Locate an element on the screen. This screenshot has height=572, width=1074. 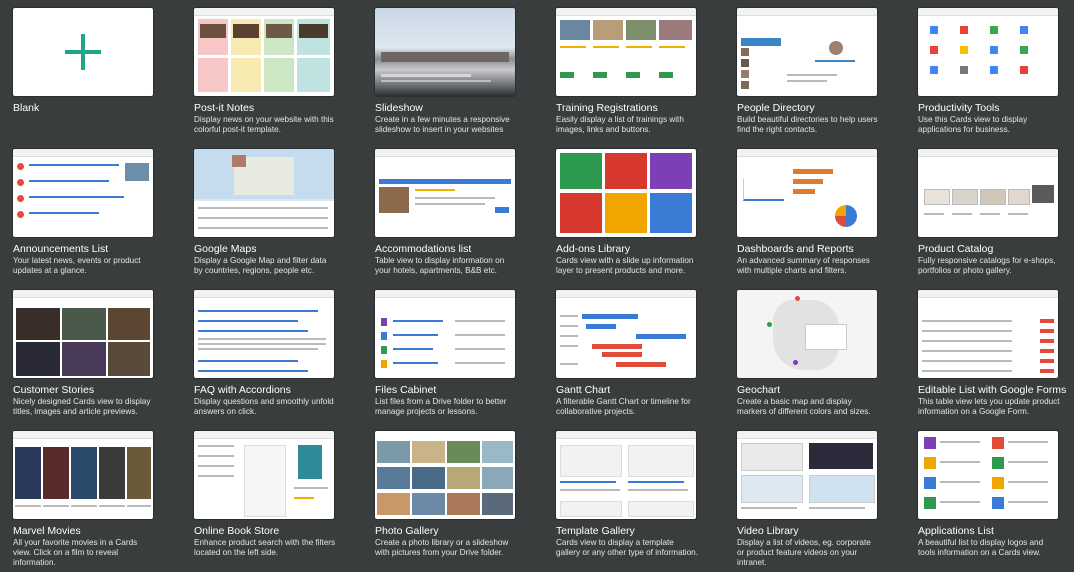
card-title: Files Cabinet is located at coordinates (406, 390).